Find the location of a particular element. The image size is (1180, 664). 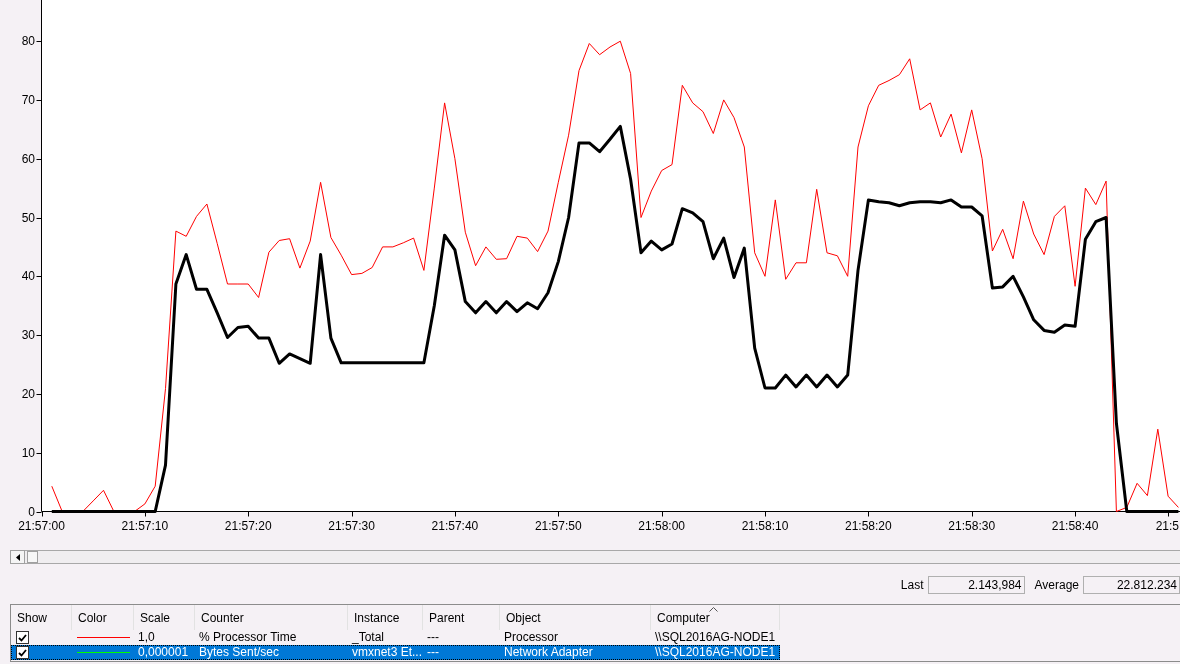

table-cell-text: Processor is located at coordinates (531, 637).